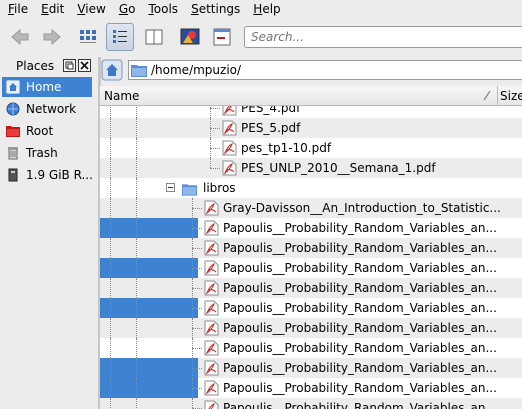 The width and height of the screenshot is (522, 409). What do you see at coordinates (88, 37) in the screenshot?
I see `icon-view-button` at bounding box center [88, 37].